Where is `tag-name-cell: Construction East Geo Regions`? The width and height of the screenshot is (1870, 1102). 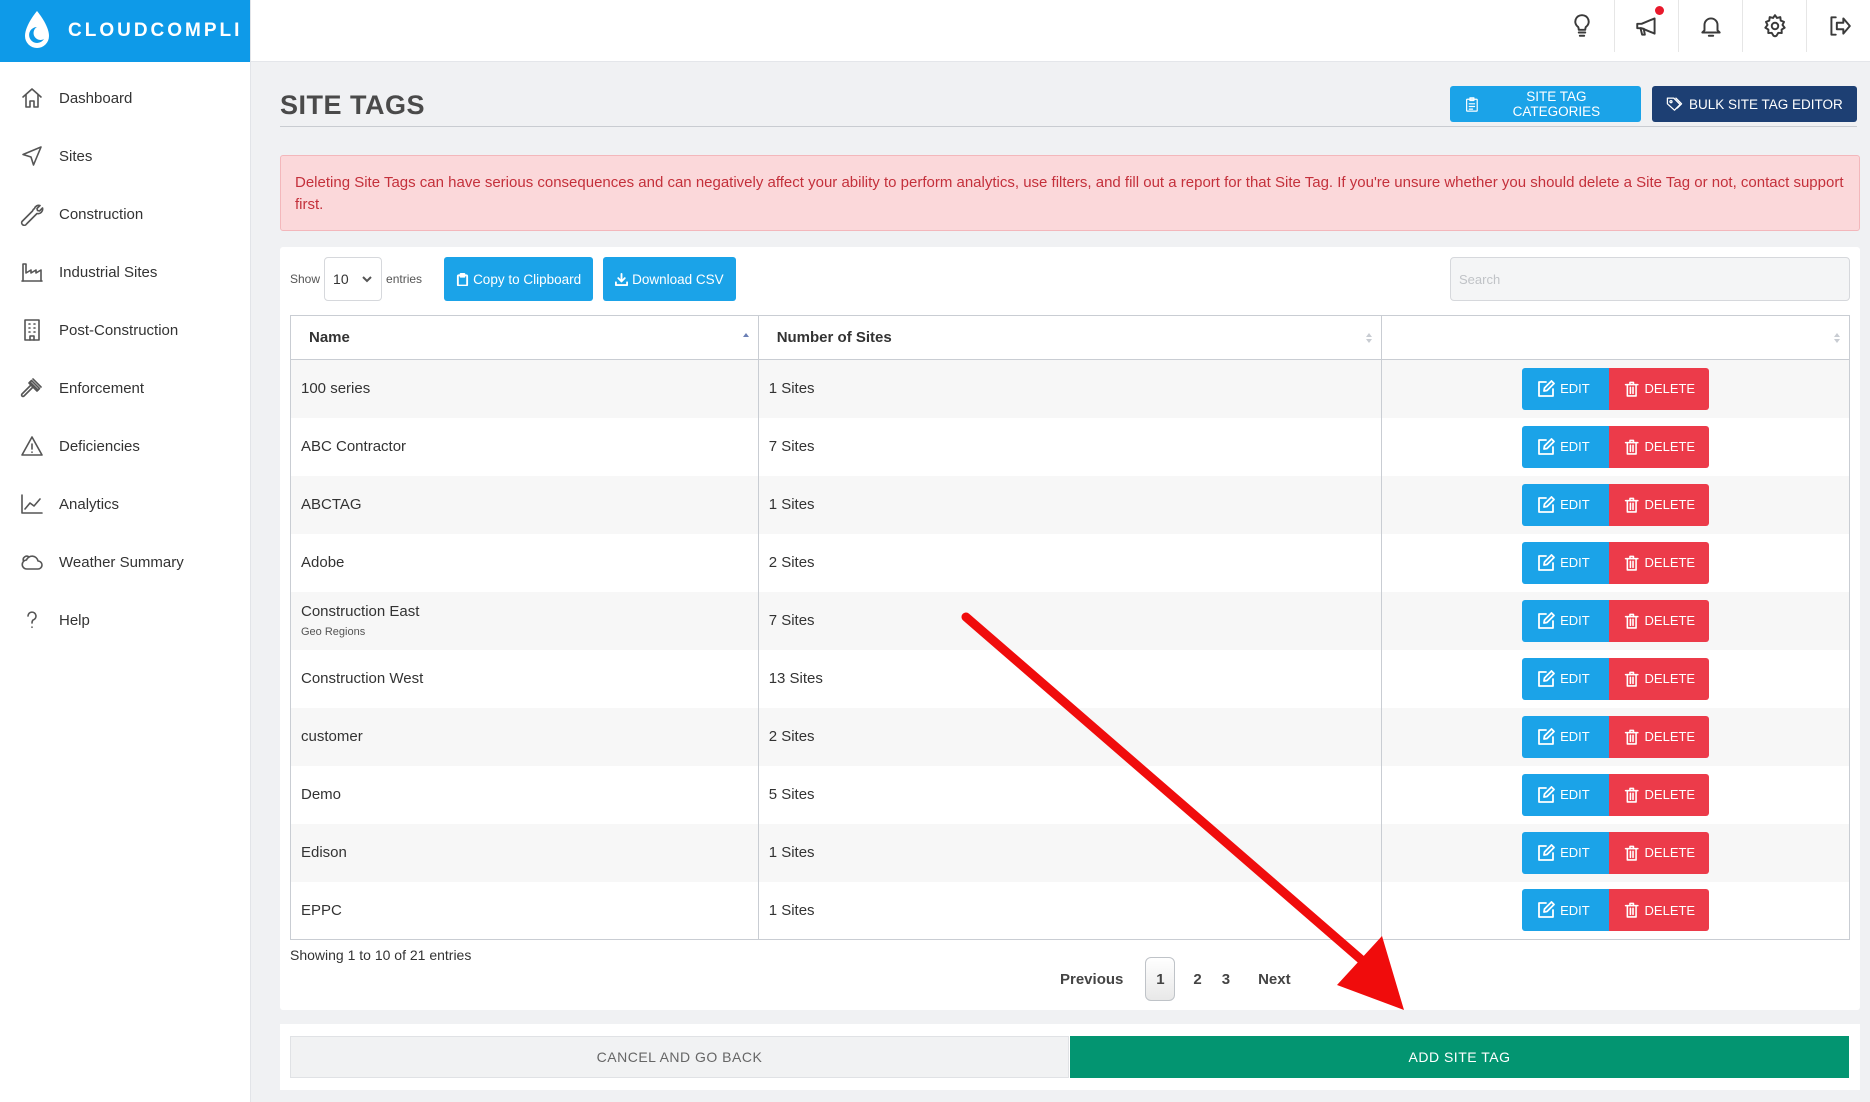
tag-name-cell: Construction East Geo Regions is located at coordinates (524, 620).